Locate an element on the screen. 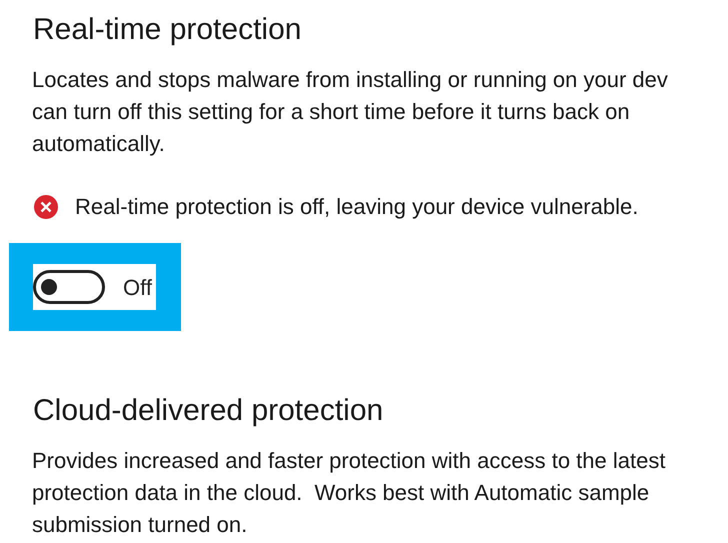 This screenshot has width=728, height=543. description-line: can turn off this setting for a short time before it turns back on is located at coordinates (331, 112).